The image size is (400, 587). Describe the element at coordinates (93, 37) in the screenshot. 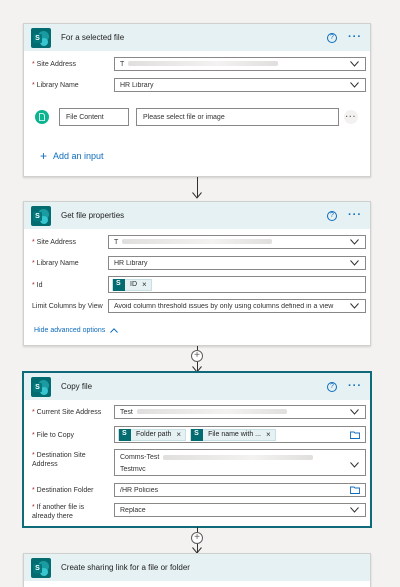

I see `card-title: For a selected file` at that location.